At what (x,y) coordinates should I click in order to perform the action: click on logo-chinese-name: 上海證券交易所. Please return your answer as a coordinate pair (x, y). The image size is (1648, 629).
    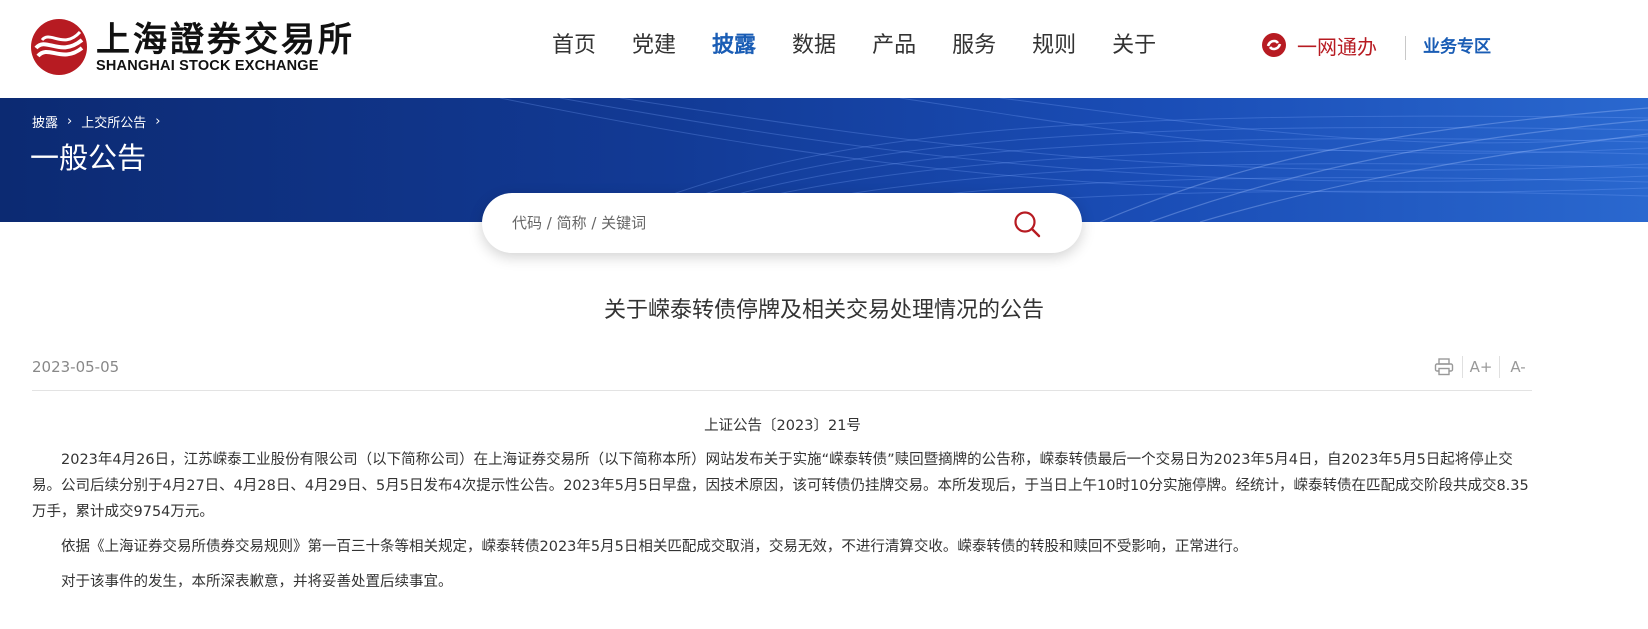
    Looking at the image, I should click on (225, 40).